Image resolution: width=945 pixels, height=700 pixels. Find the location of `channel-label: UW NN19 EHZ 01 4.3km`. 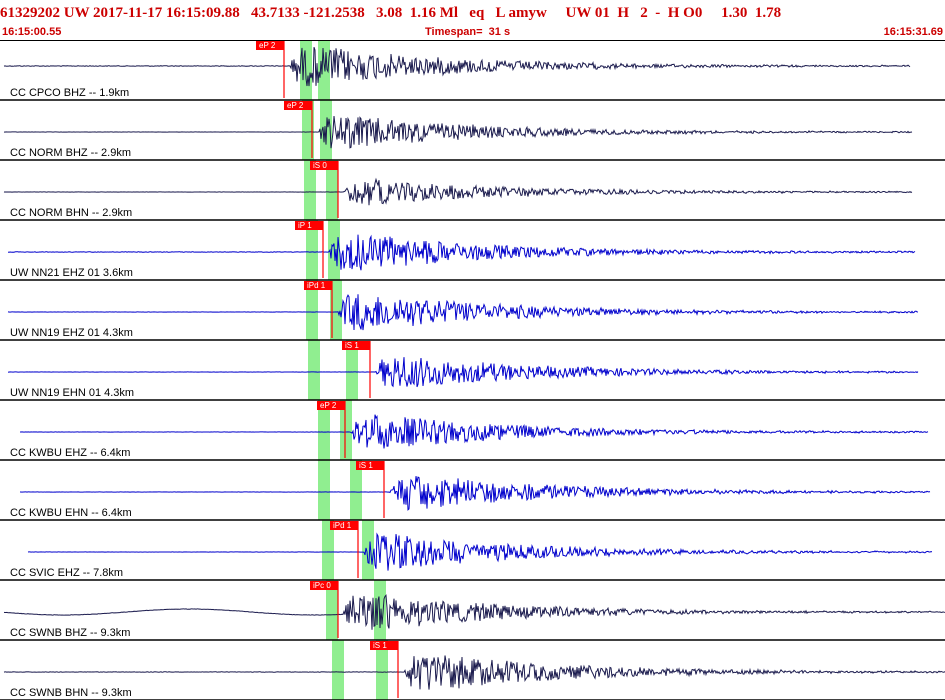

channel-label: UW NN19 EHZ 01 4.3km is located at coordinates (71, 333).